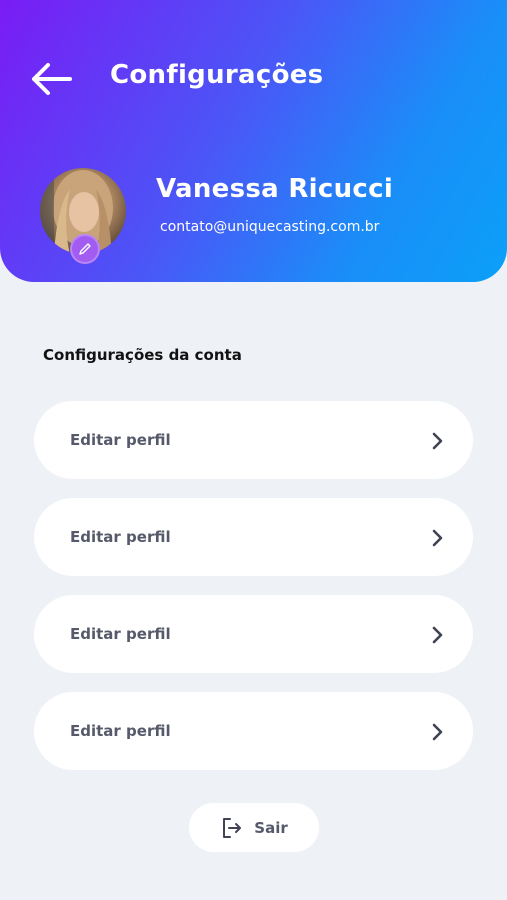 This screenshot has height=900, width=507. Describe the element at coordinates (142, 355) in the screenshot. I see `section-title: Configurações da conta` at that location.